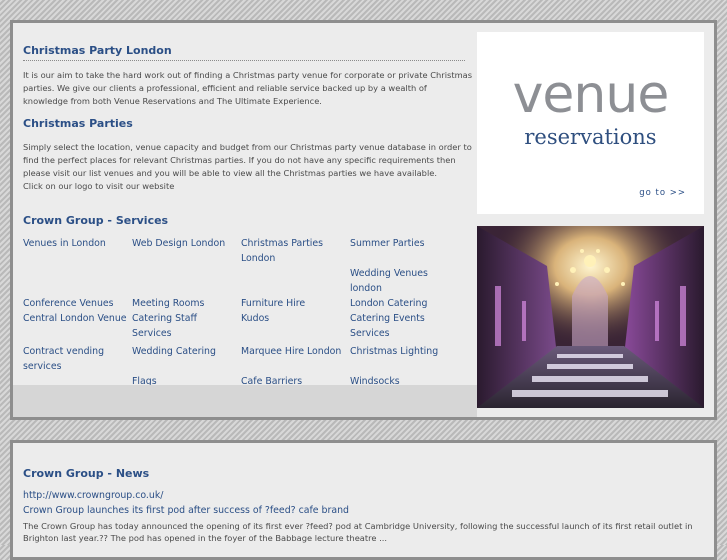 The height and width of the screenshot is (560, 727). I want to click on service-link: Venues in London, so click(77, 251).